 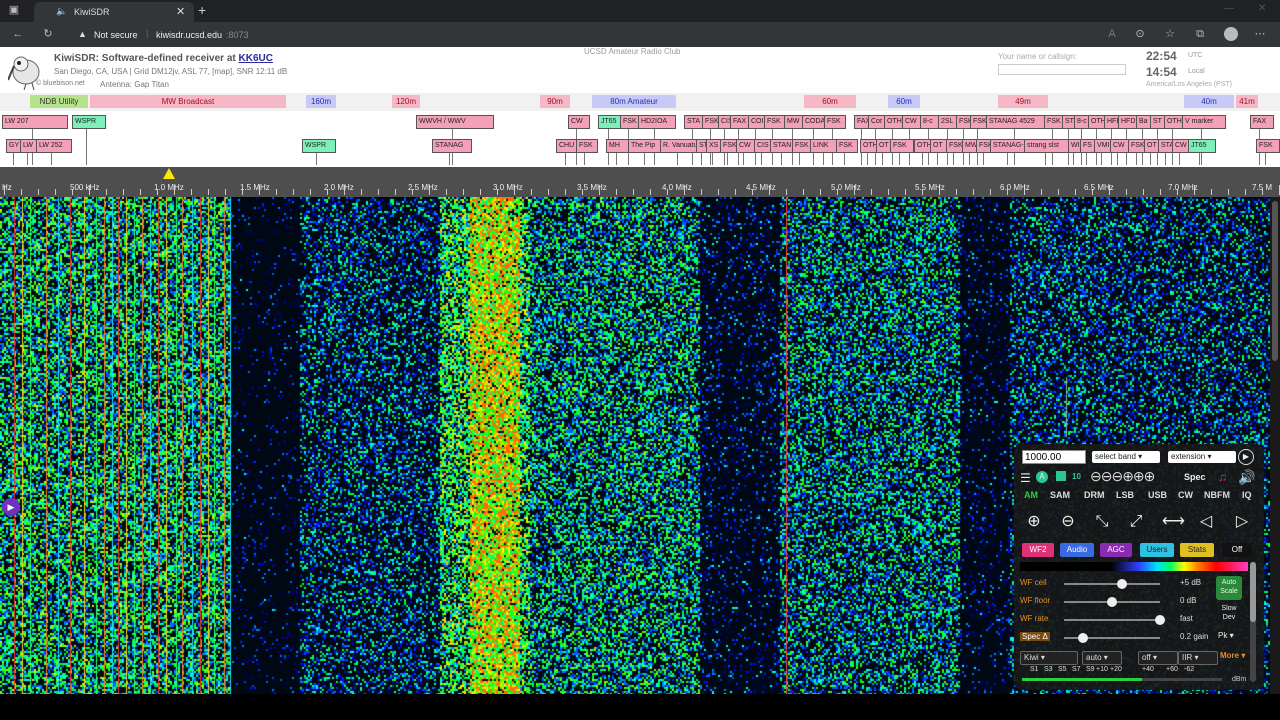 What do you see at coordinates (830, 101) in the screenshot?
I see `band-6: 60m` at bounding box center [830, 101].